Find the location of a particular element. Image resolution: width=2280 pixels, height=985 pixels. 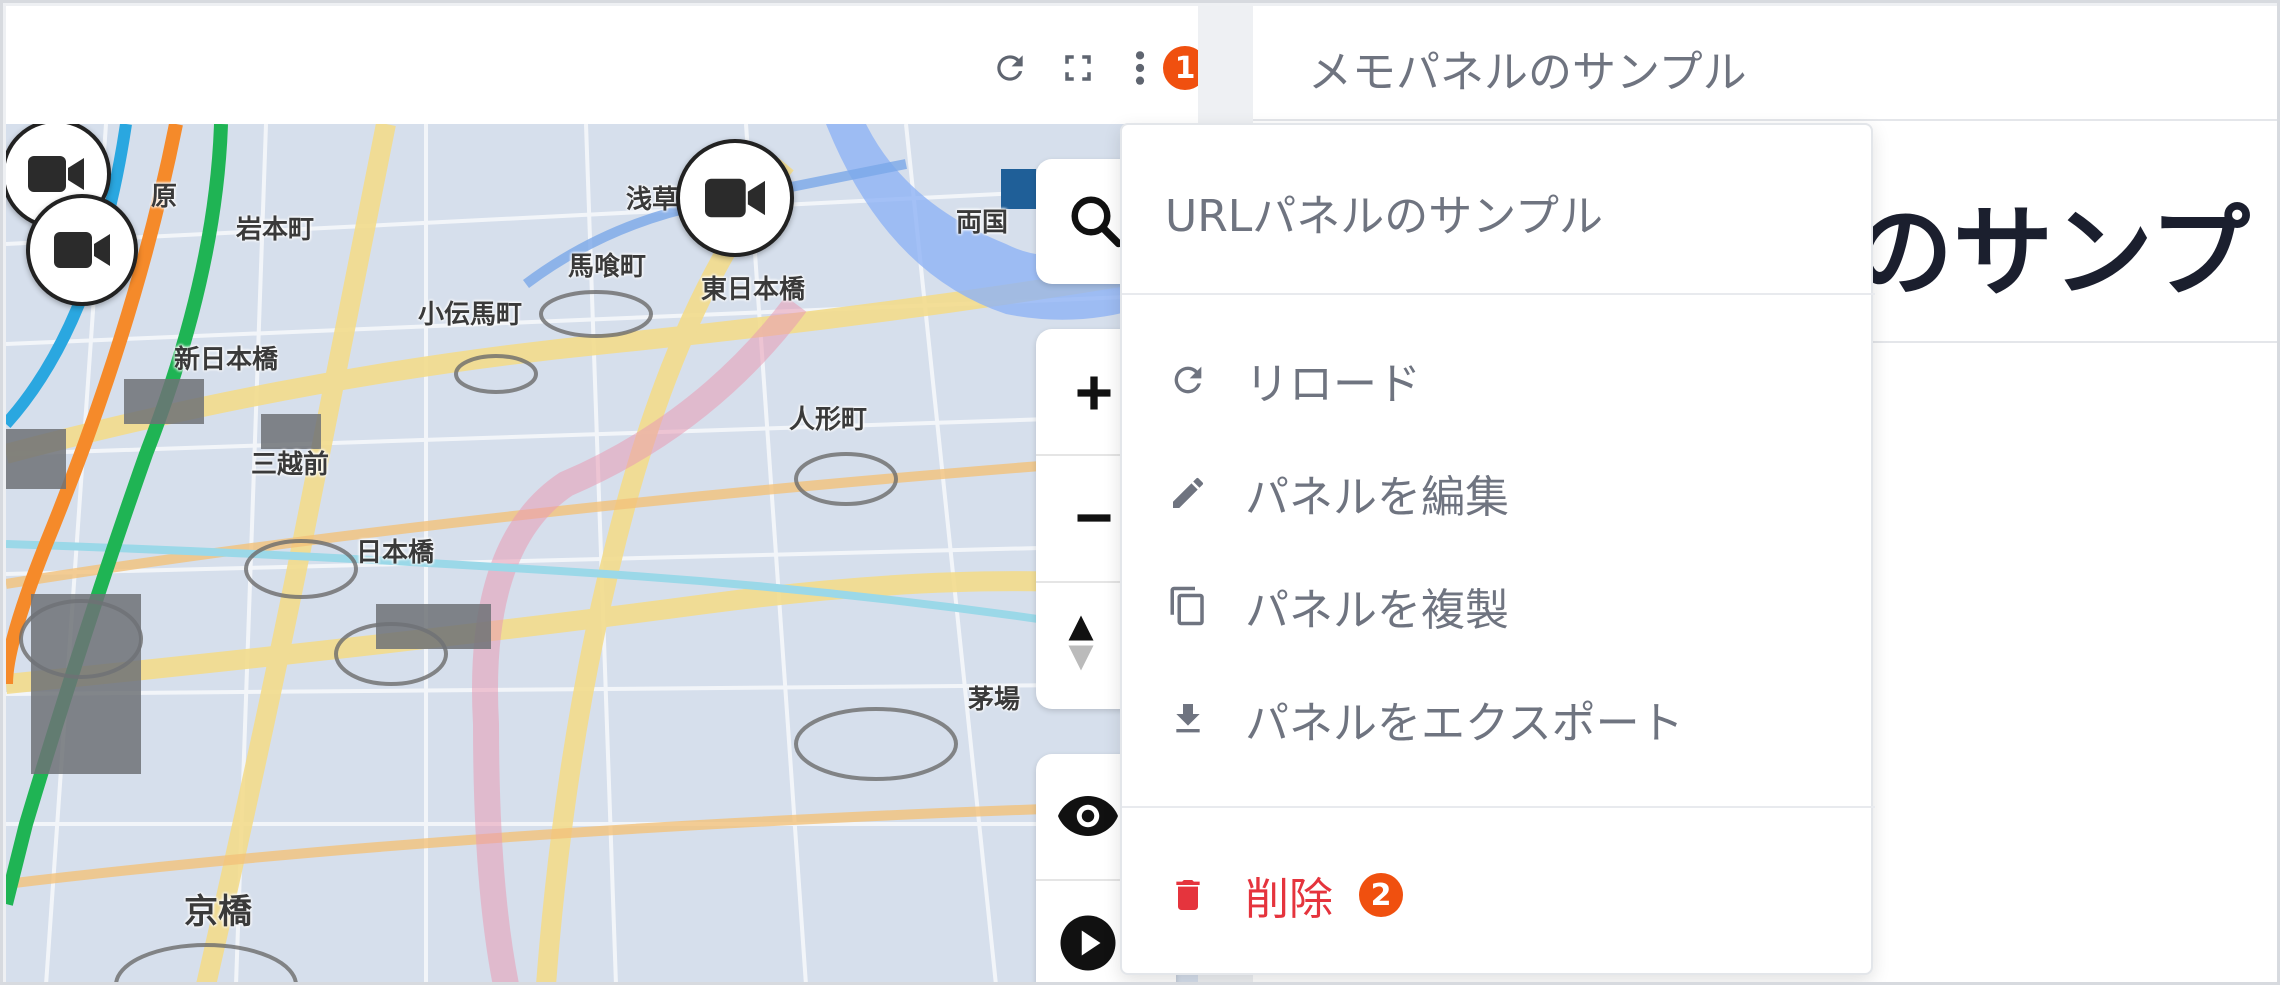

fullscreen-icon is located at coordinates (1078, 68).